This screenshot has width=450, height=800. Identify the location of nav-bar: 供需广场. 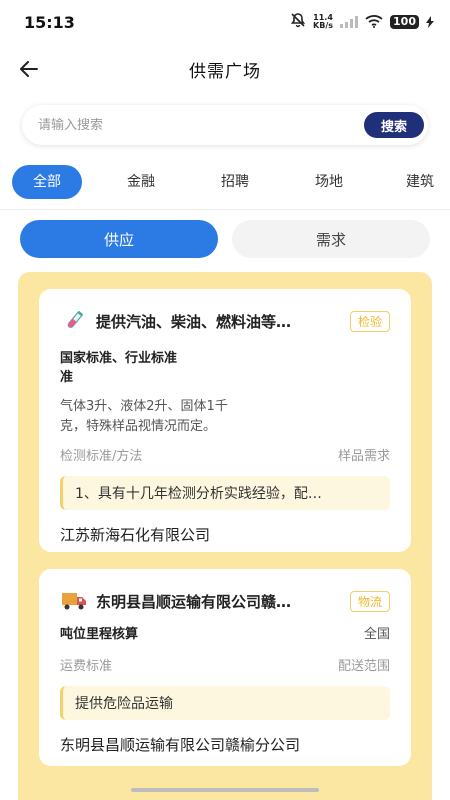
(225, 69).